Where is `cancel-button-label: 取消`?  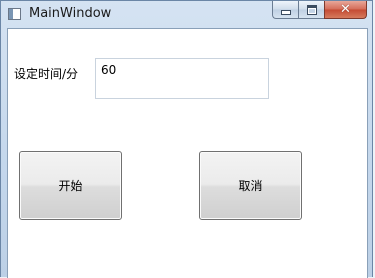 cancel-button-label: 取消 is located at coordinates (250, 186).